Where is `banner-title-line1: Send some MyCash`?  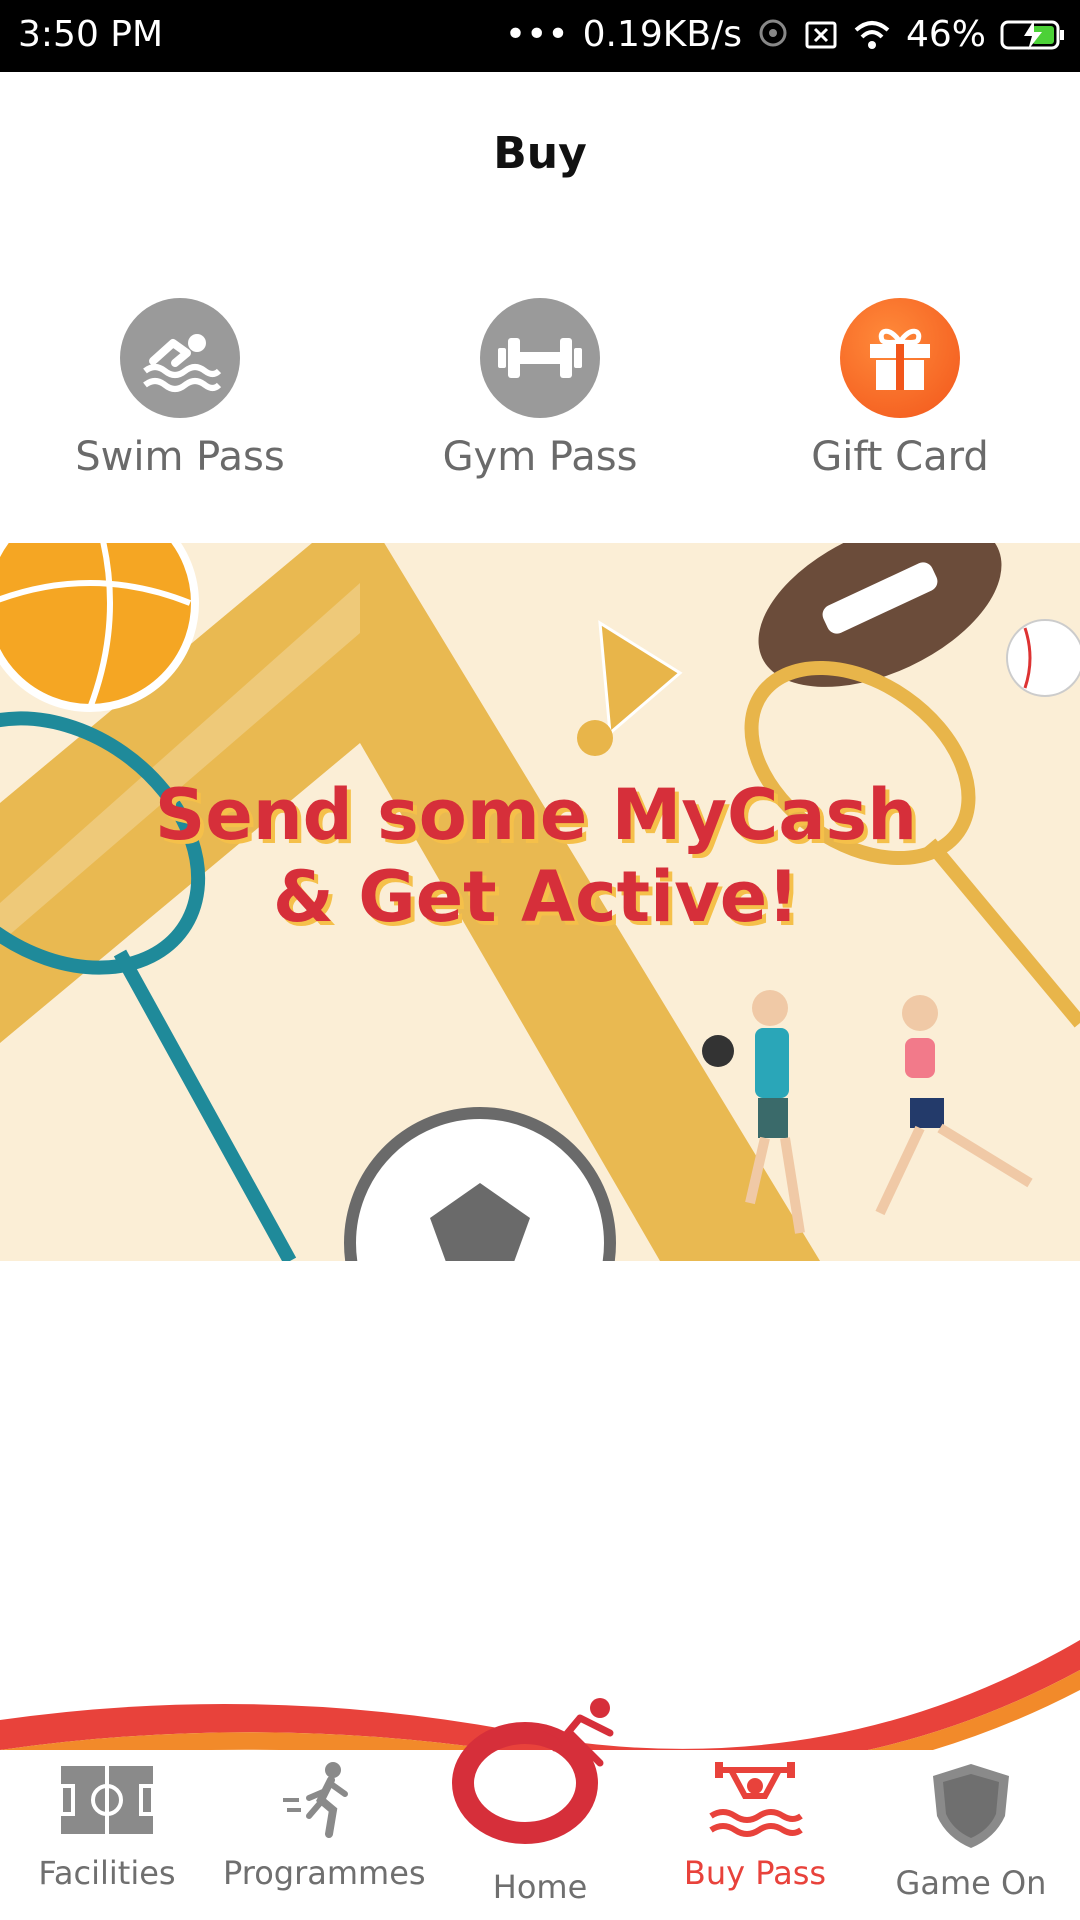 banner-title-line1: Send some MyCash is located at coordinates (536, 815).